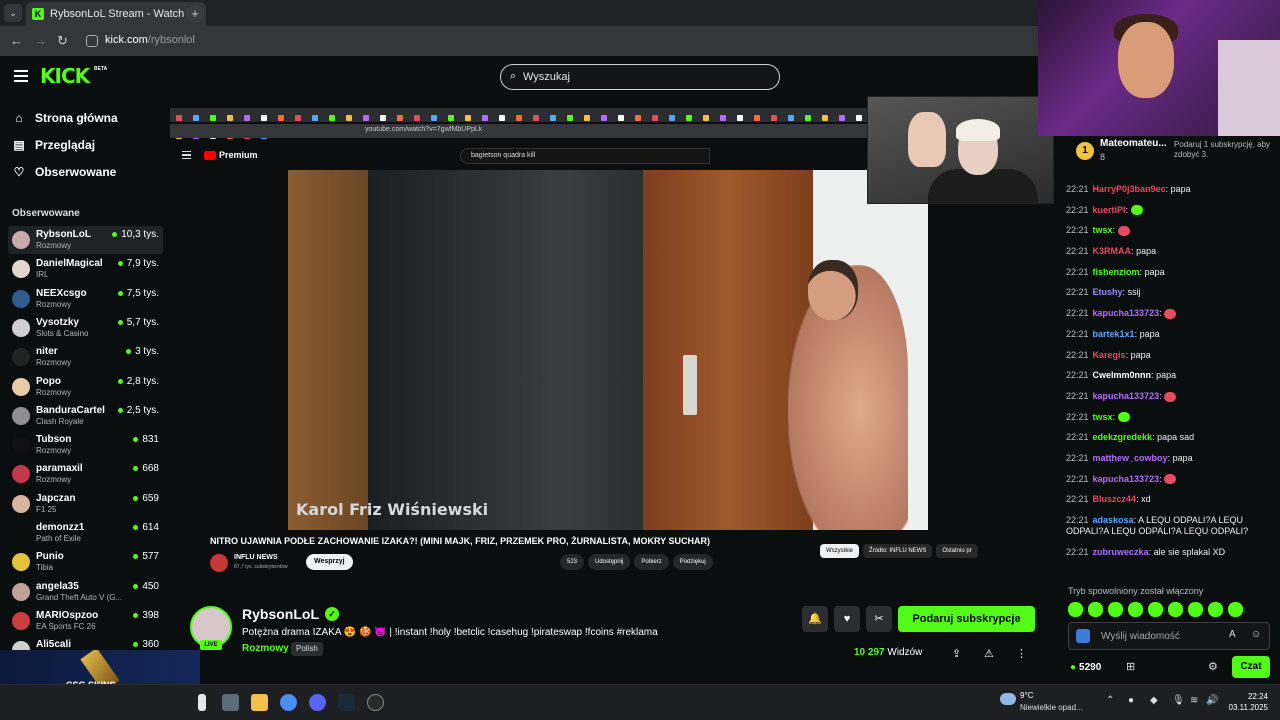  Describe the element at coordinates (1021, 653) in the screenshot. I see `more-options-icon: ⋮` at that location.